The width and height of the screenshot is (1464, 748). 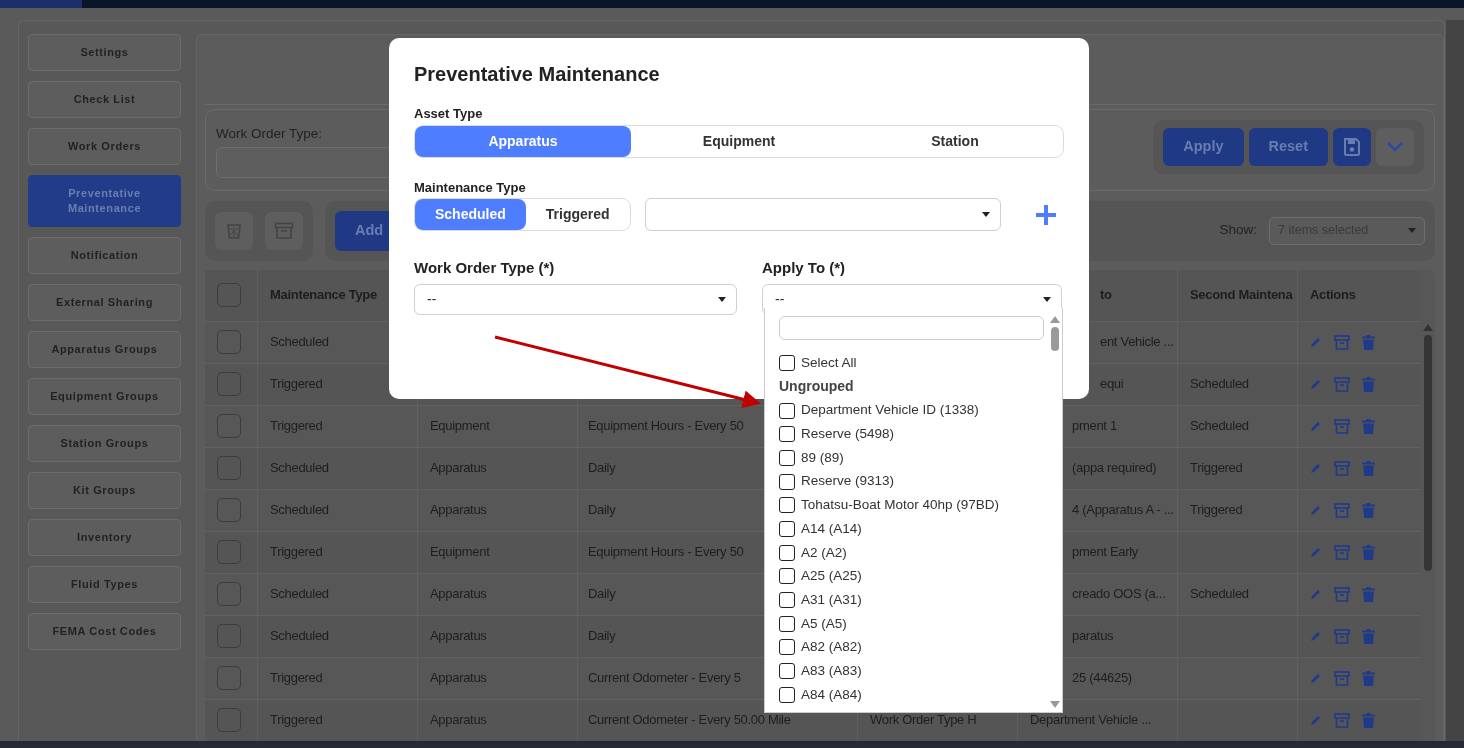 I want to click on list-option: A83 (A83), so click(x=913, y=671).